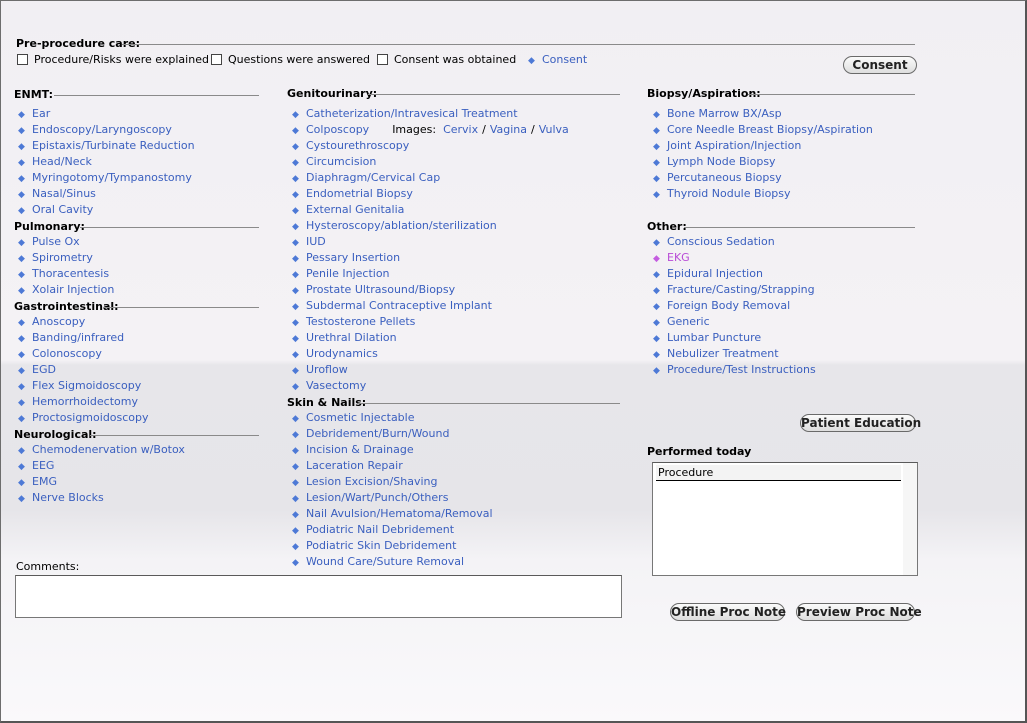 This screenshot has height=723, width=1027. Describe the element at coordinates (385, 561) in the screenshot. I see `procedure-link: Wound Care/Suture Removal` at that location.